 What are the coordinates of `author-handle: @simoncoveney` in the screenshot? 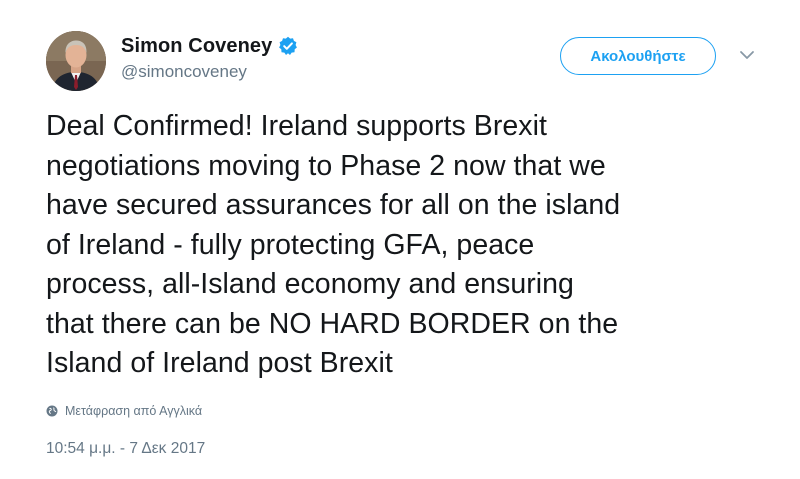 It's located at (184, 72).